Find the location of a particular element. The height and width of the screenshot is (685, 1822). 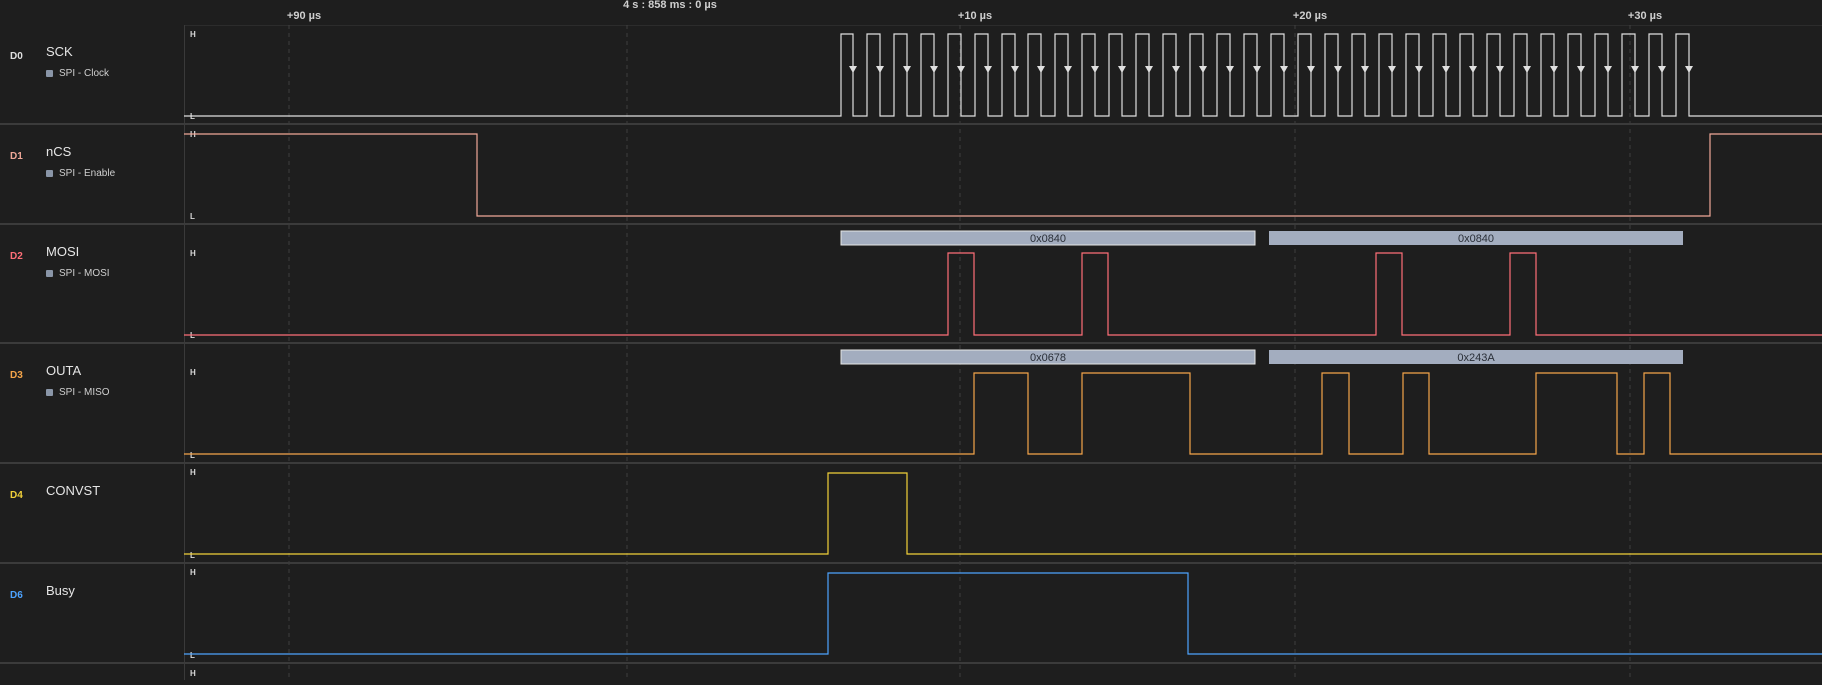

channel-label-d4: D4 CONVST is located at coordinates (92, 514).